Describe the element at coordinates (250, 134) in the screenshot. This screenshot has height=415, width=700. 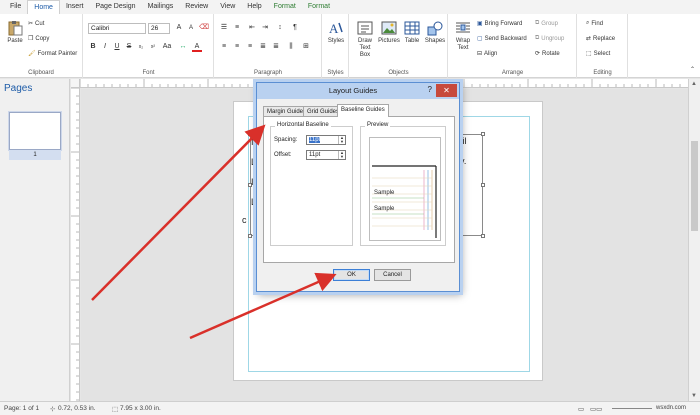
I see `resize-handle-nw` at that location.